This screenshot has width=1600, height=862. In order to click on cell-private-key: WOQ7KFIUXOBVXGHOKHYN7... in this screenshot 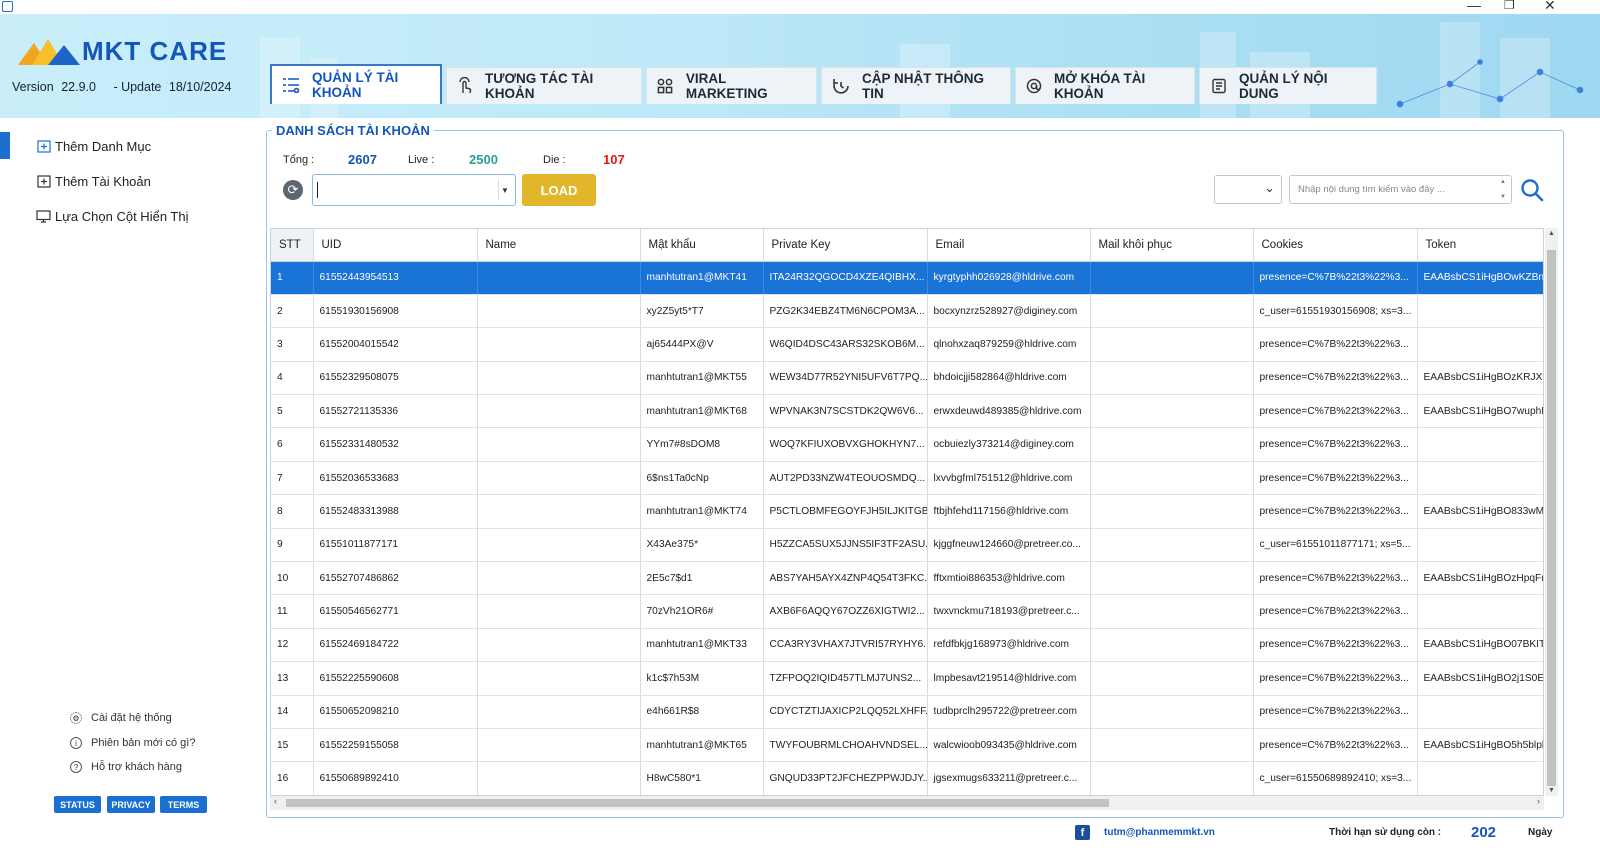, I will do `click(845, 444)`.